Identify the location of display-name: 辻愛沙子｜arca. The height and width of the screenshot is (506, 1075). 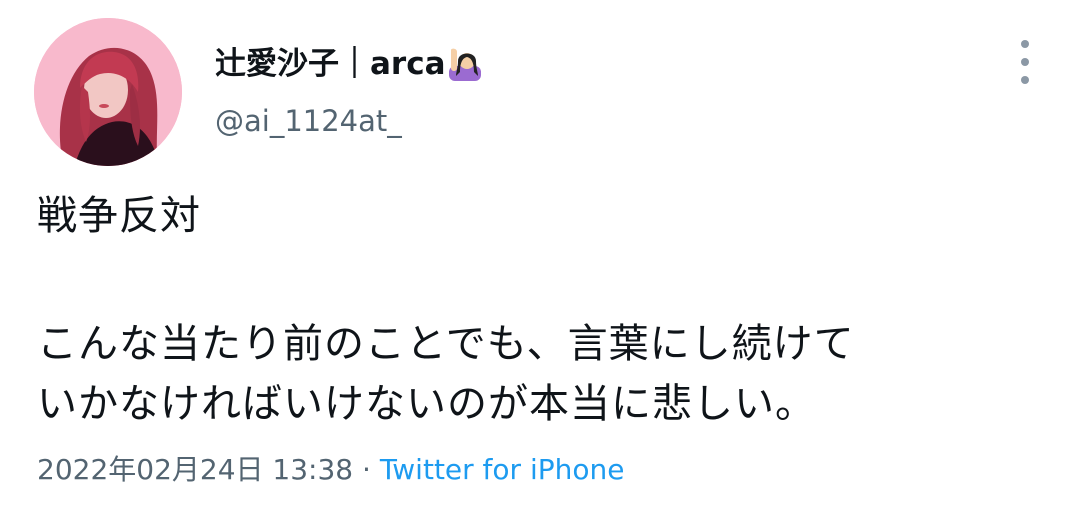
(348, 64).